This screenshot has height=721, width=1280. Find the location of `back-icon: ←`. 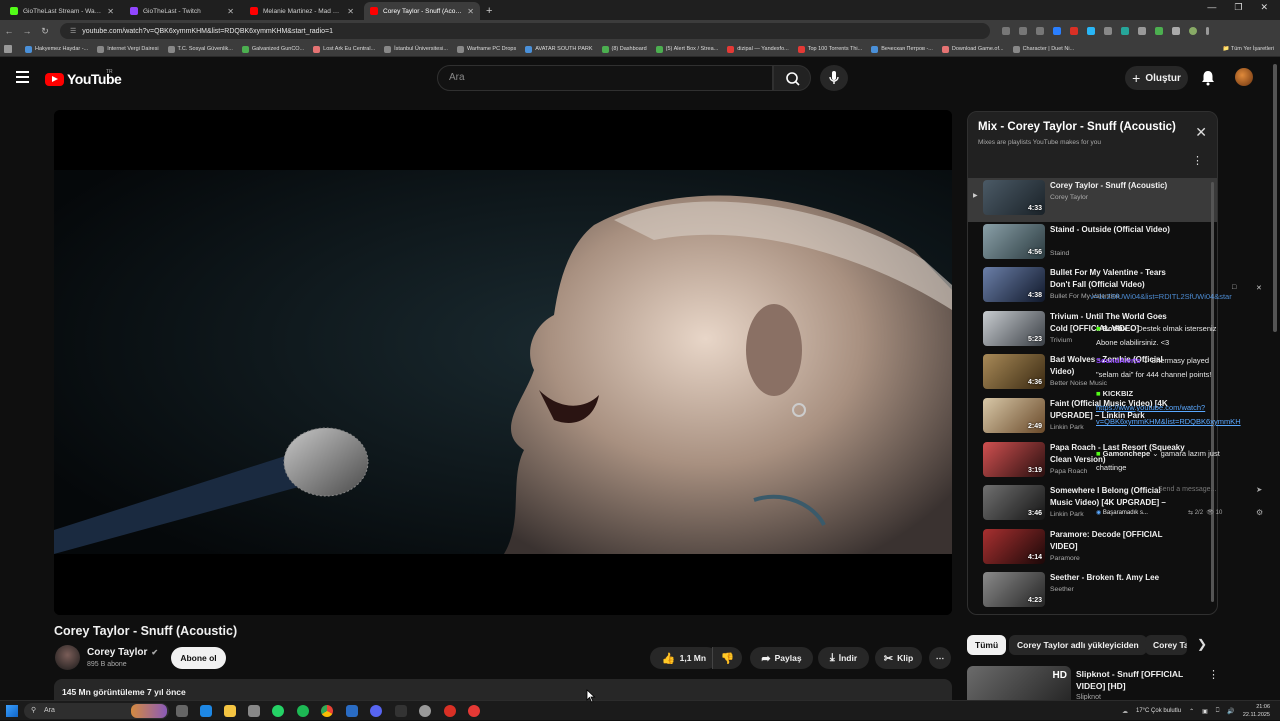

back-icon: ← is located at coordinates (9, 31).